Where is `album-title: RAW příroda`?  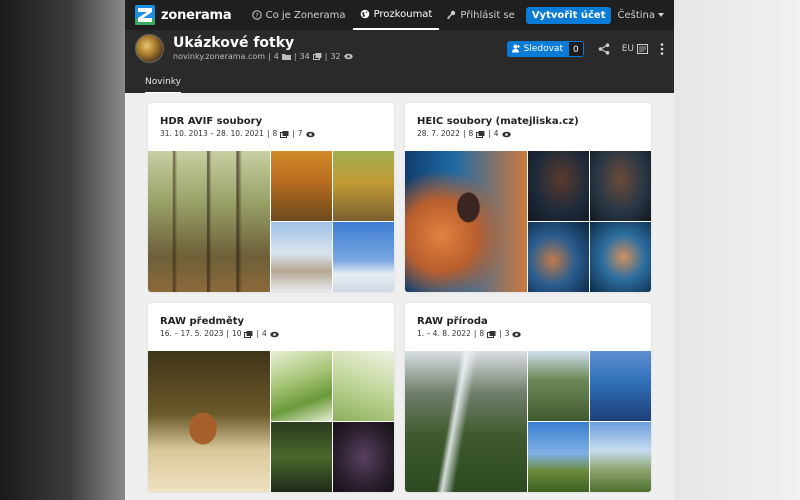 album-title: RAW příroda is located at coordinates (528, 321).